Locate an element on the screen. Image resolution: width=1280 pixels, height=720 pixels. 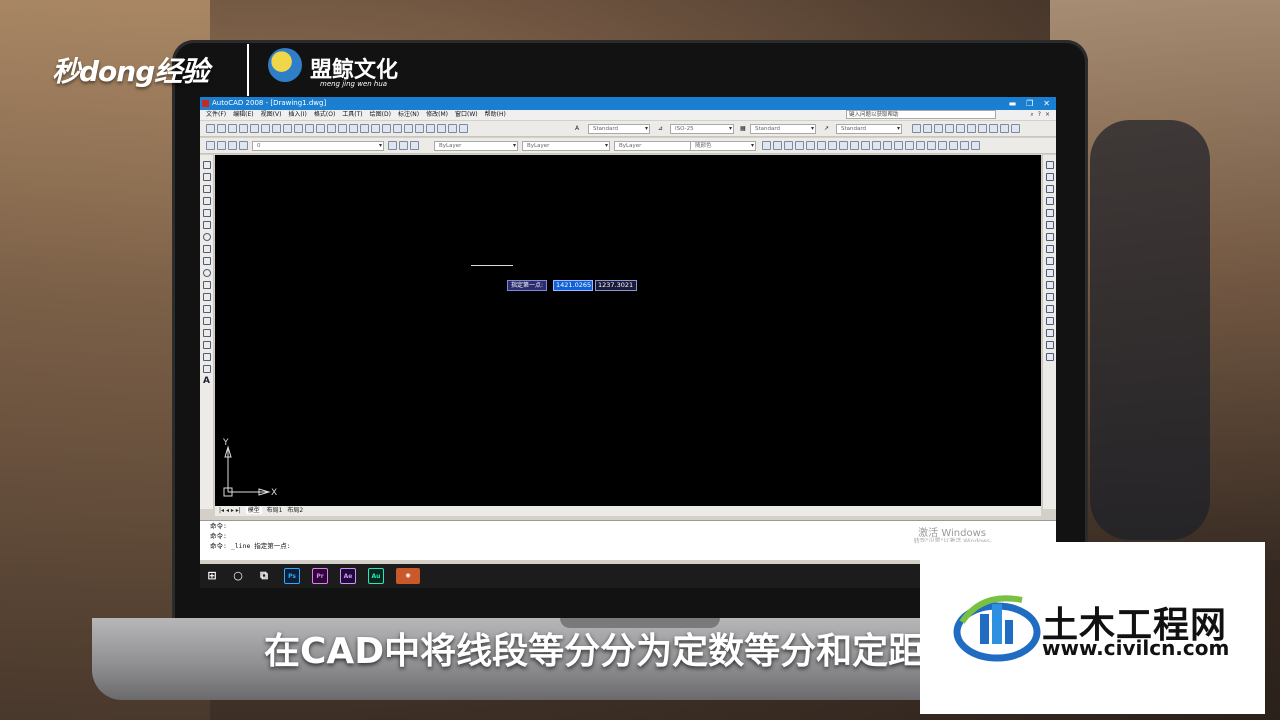
explode-icon is located at coordinates (1050, 357).